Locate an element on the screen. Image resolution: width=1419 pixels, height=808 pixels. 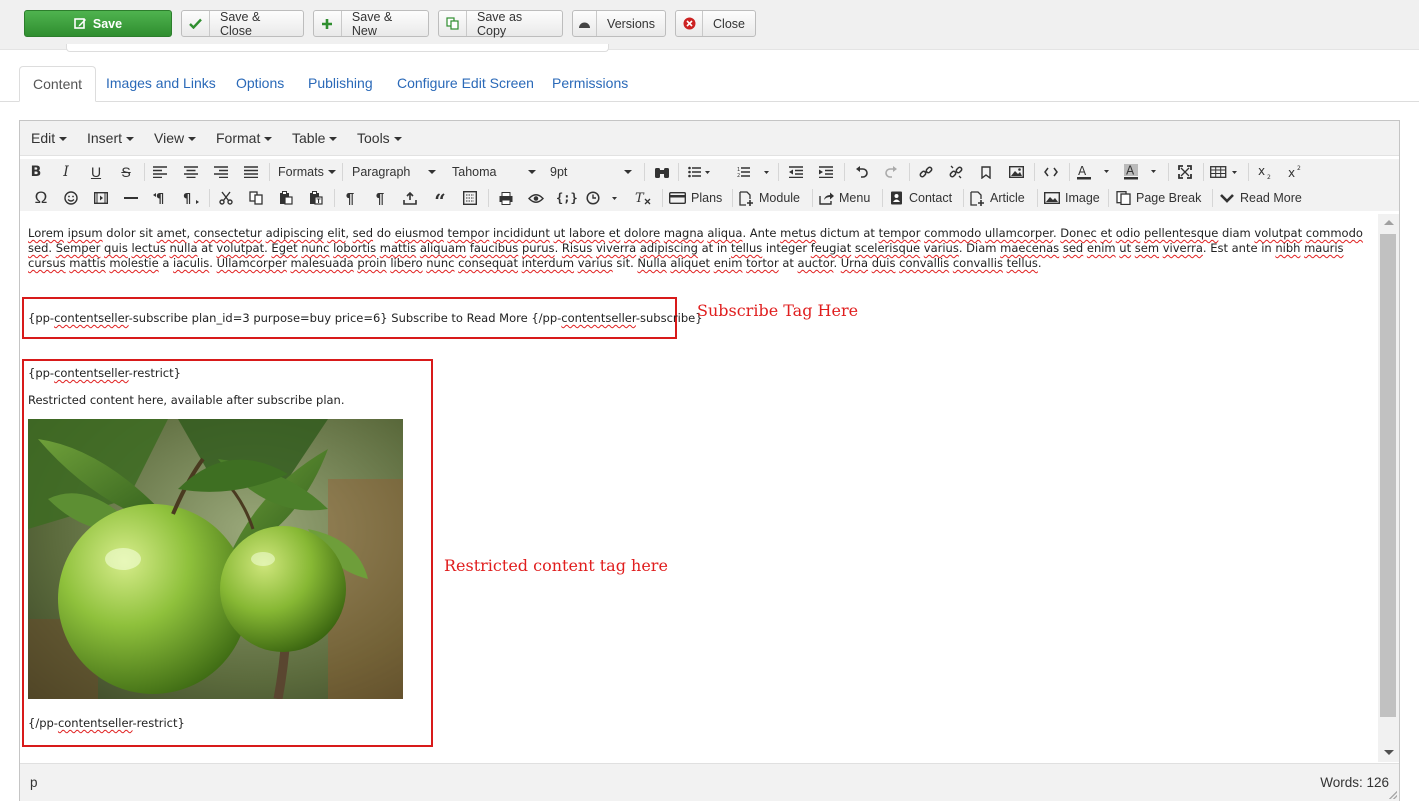
menu-item-button: Menu is located at coordinates (852, 198).